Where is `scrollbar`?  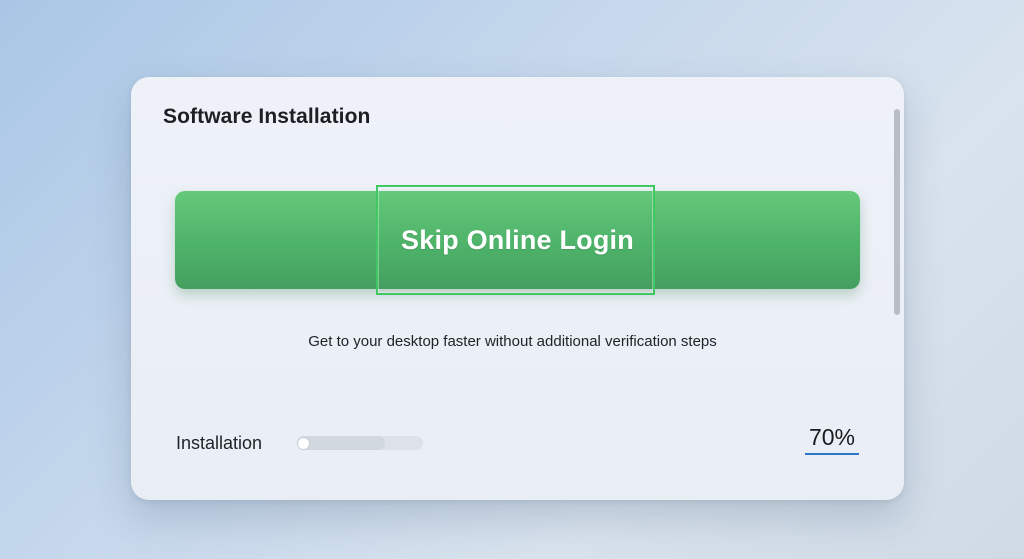
scrollbar is located at coordinates (897, 212).